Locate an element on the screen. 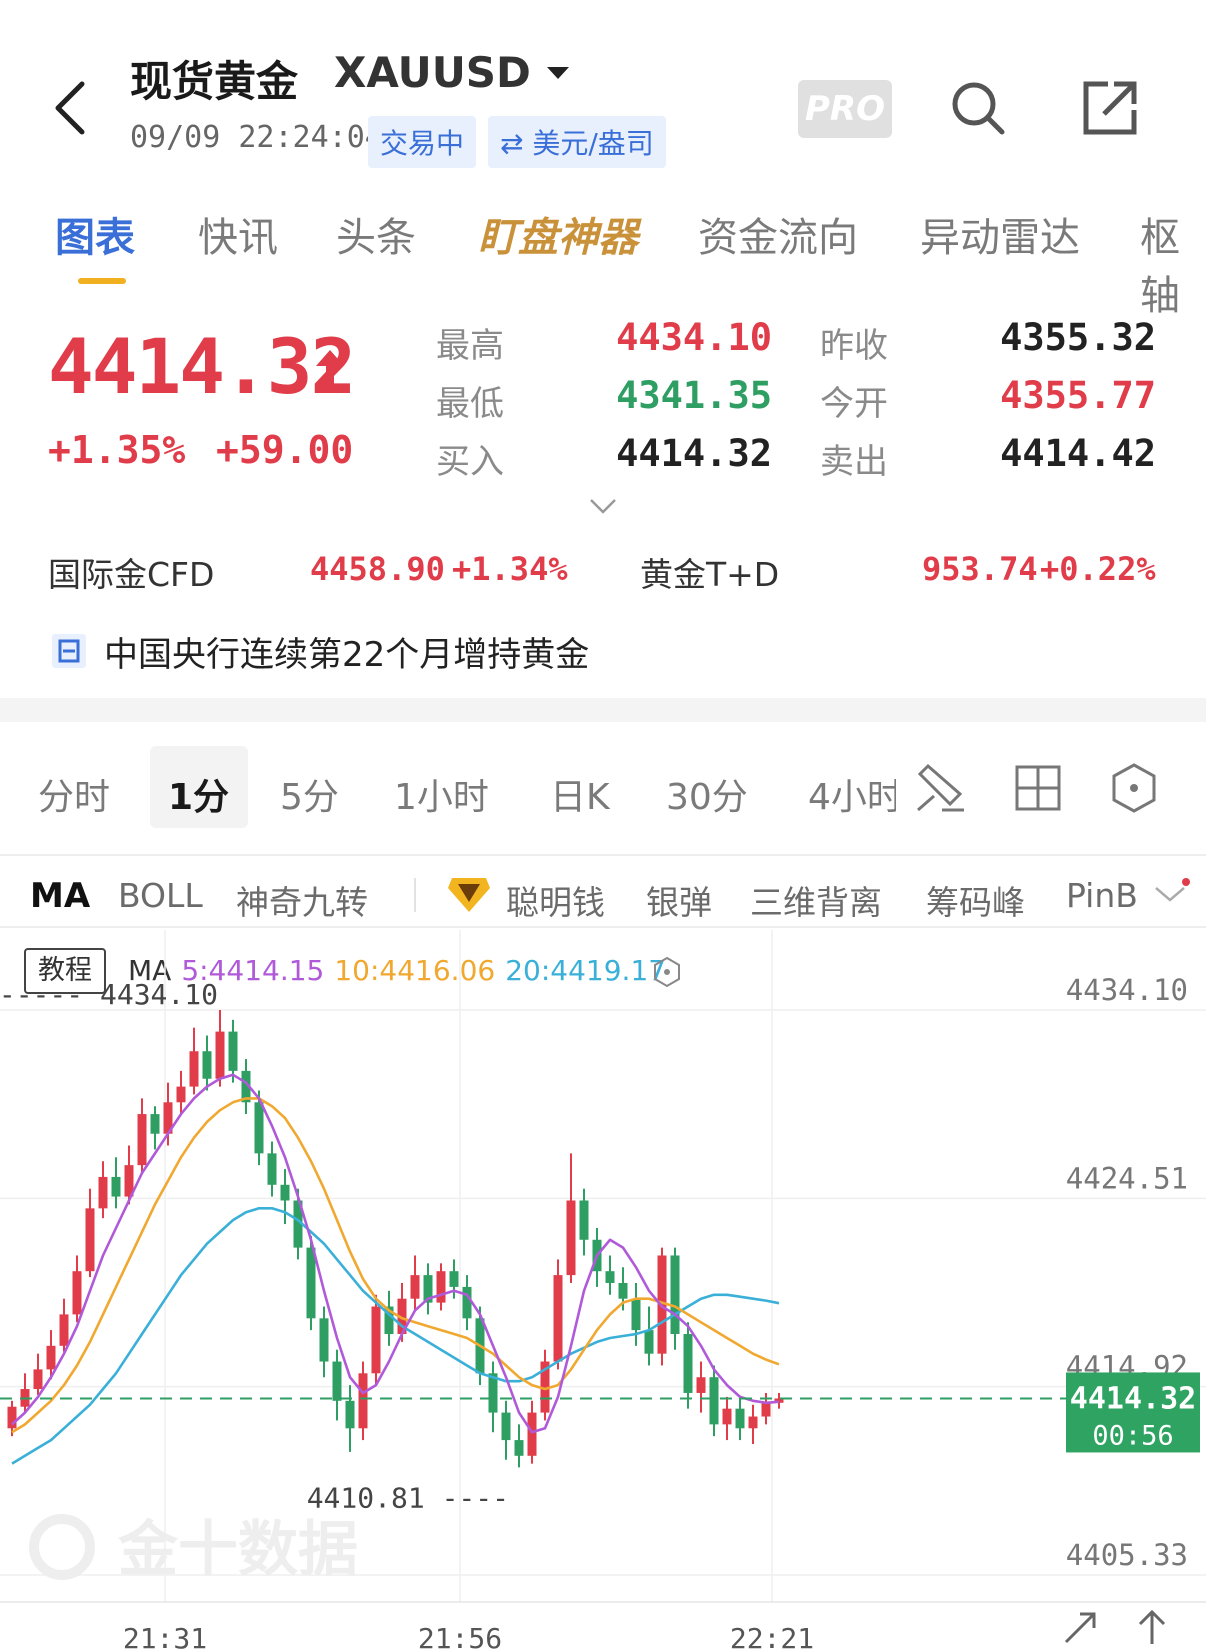 Image resolution: width=1206 pixels, height=1651 pixels. y-tick-label: 4424.51 is located at coordinates (1127, 1178).